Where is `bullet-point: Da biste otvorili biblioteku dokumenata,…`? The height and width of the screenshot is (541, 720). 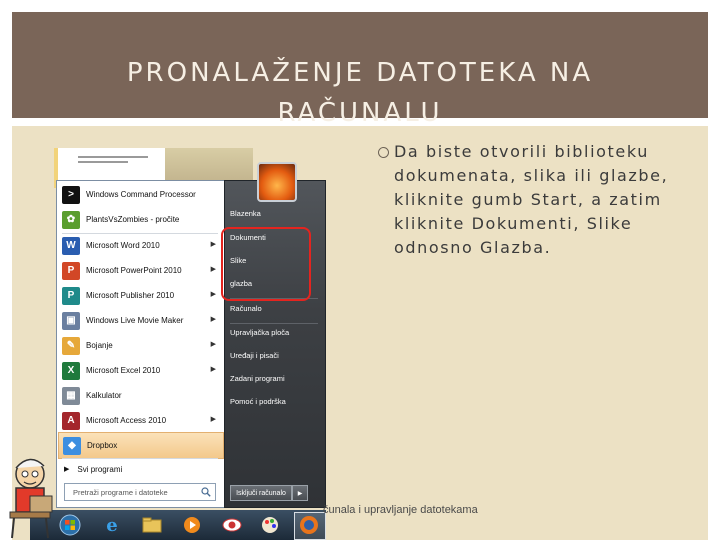
bullet-point: Da biste otvorili biblioteku dokumenata,… is located at coordinates (539, 200).